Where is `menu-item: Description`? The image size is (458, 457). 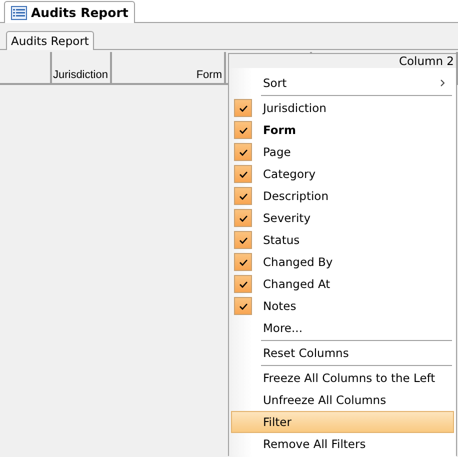
menu-item: Description is located at coordinates (342, 196).